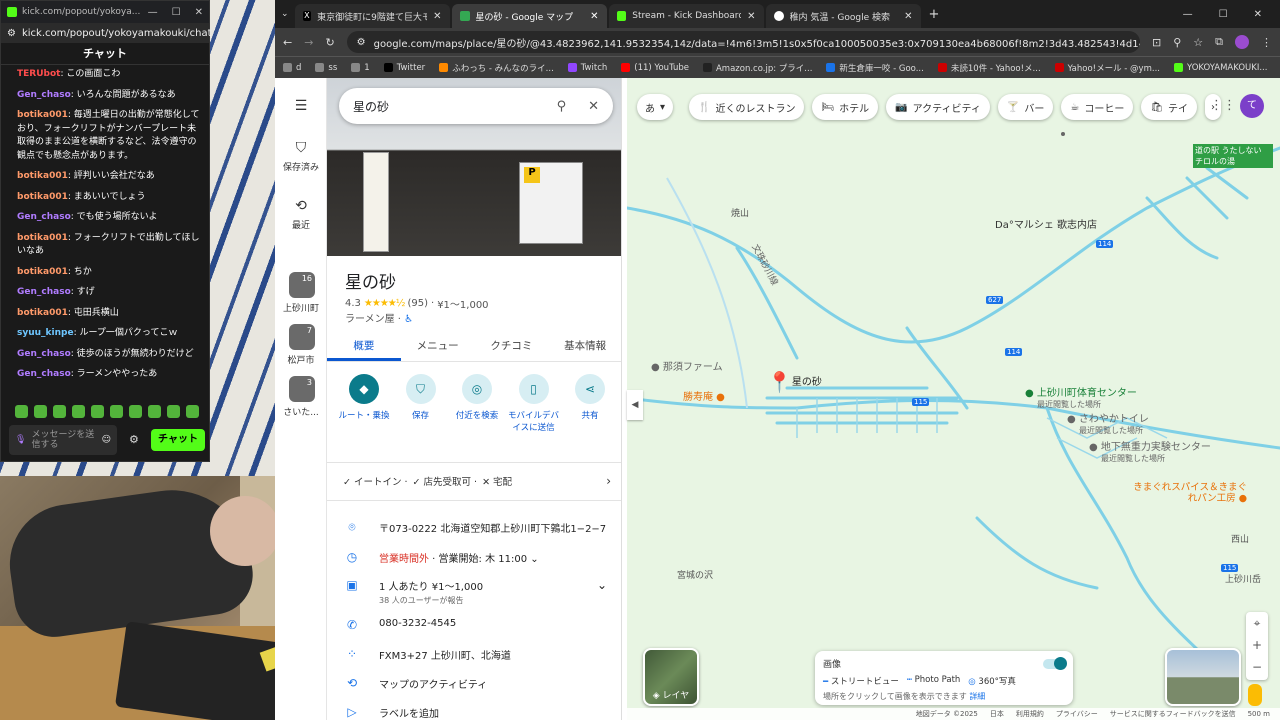 The height and width of the screenshot is (720, 1280). What do you see at coordinates (301, 156) in the screenshot?
I see `saved-button: ⛉ 保存済み` at bounding box center [301, 156].